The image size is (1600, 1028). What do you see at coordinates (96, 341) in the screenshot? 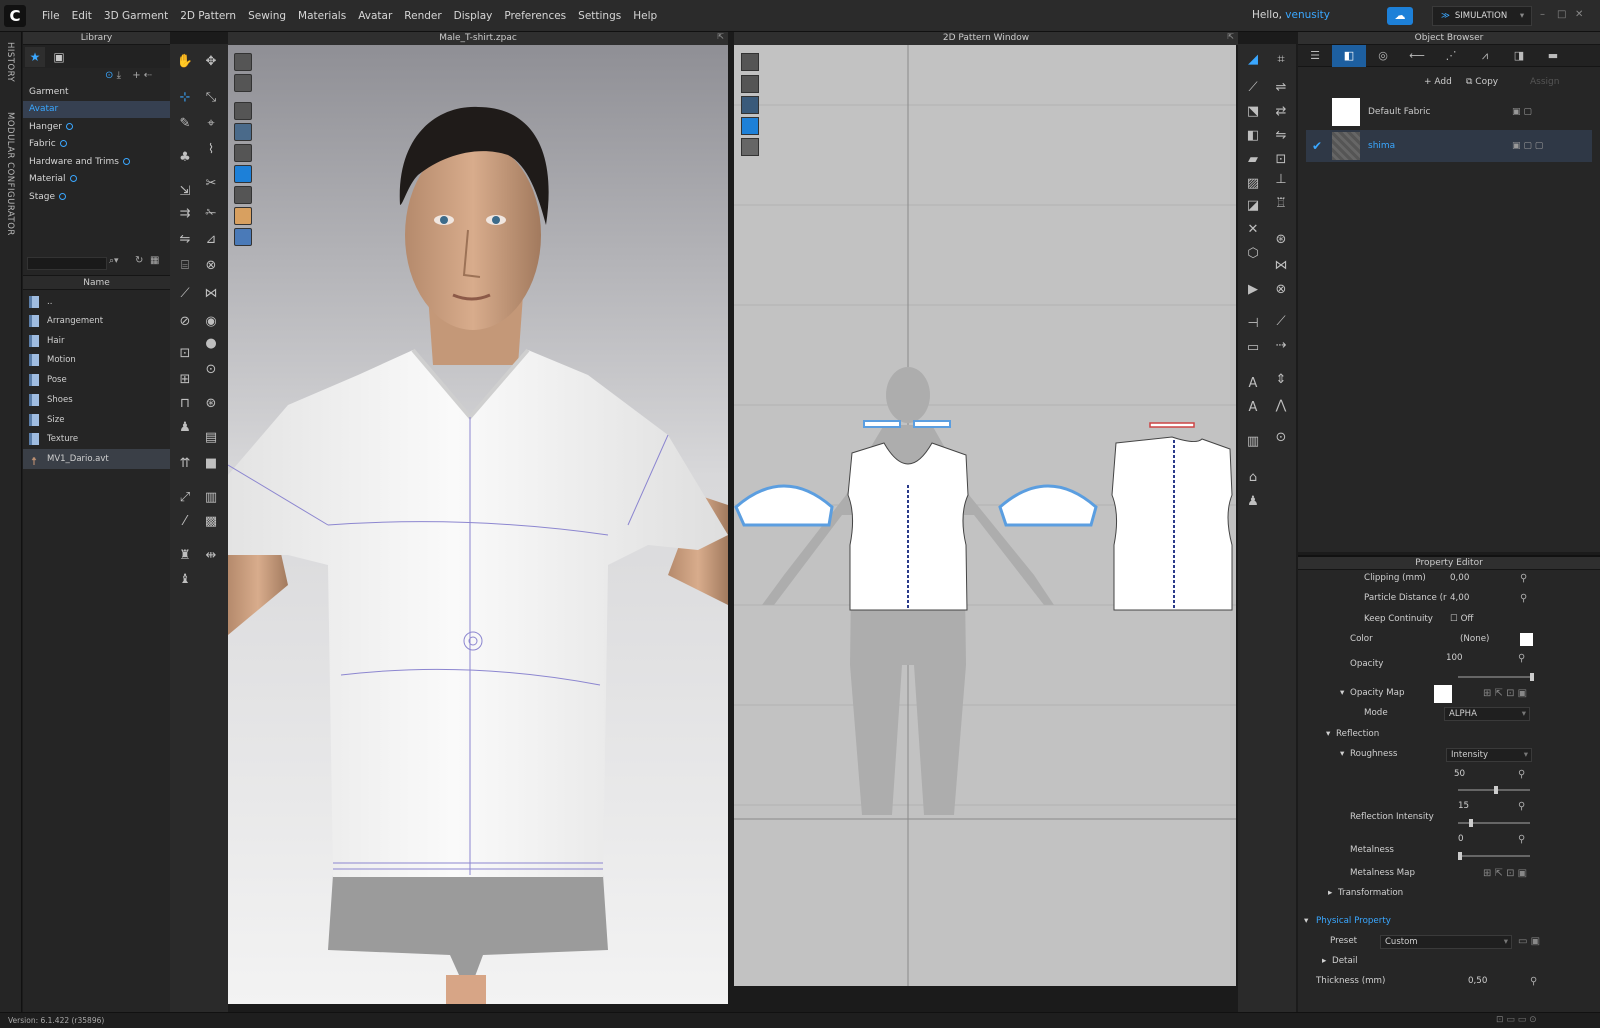
I see `file-item: Hair` at bounding box center [96, 341].